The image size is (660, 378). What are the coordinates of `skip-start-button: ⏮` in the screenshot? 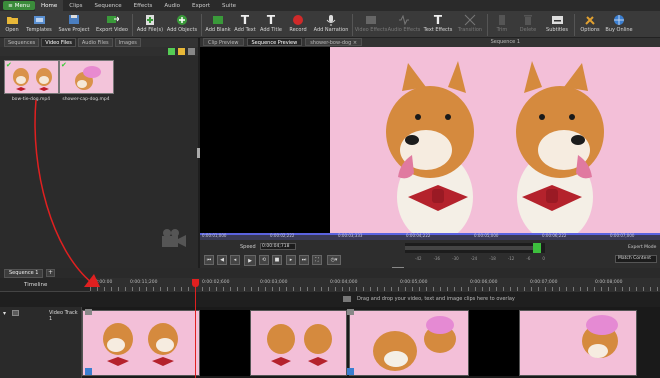 It's located at (209, 260).